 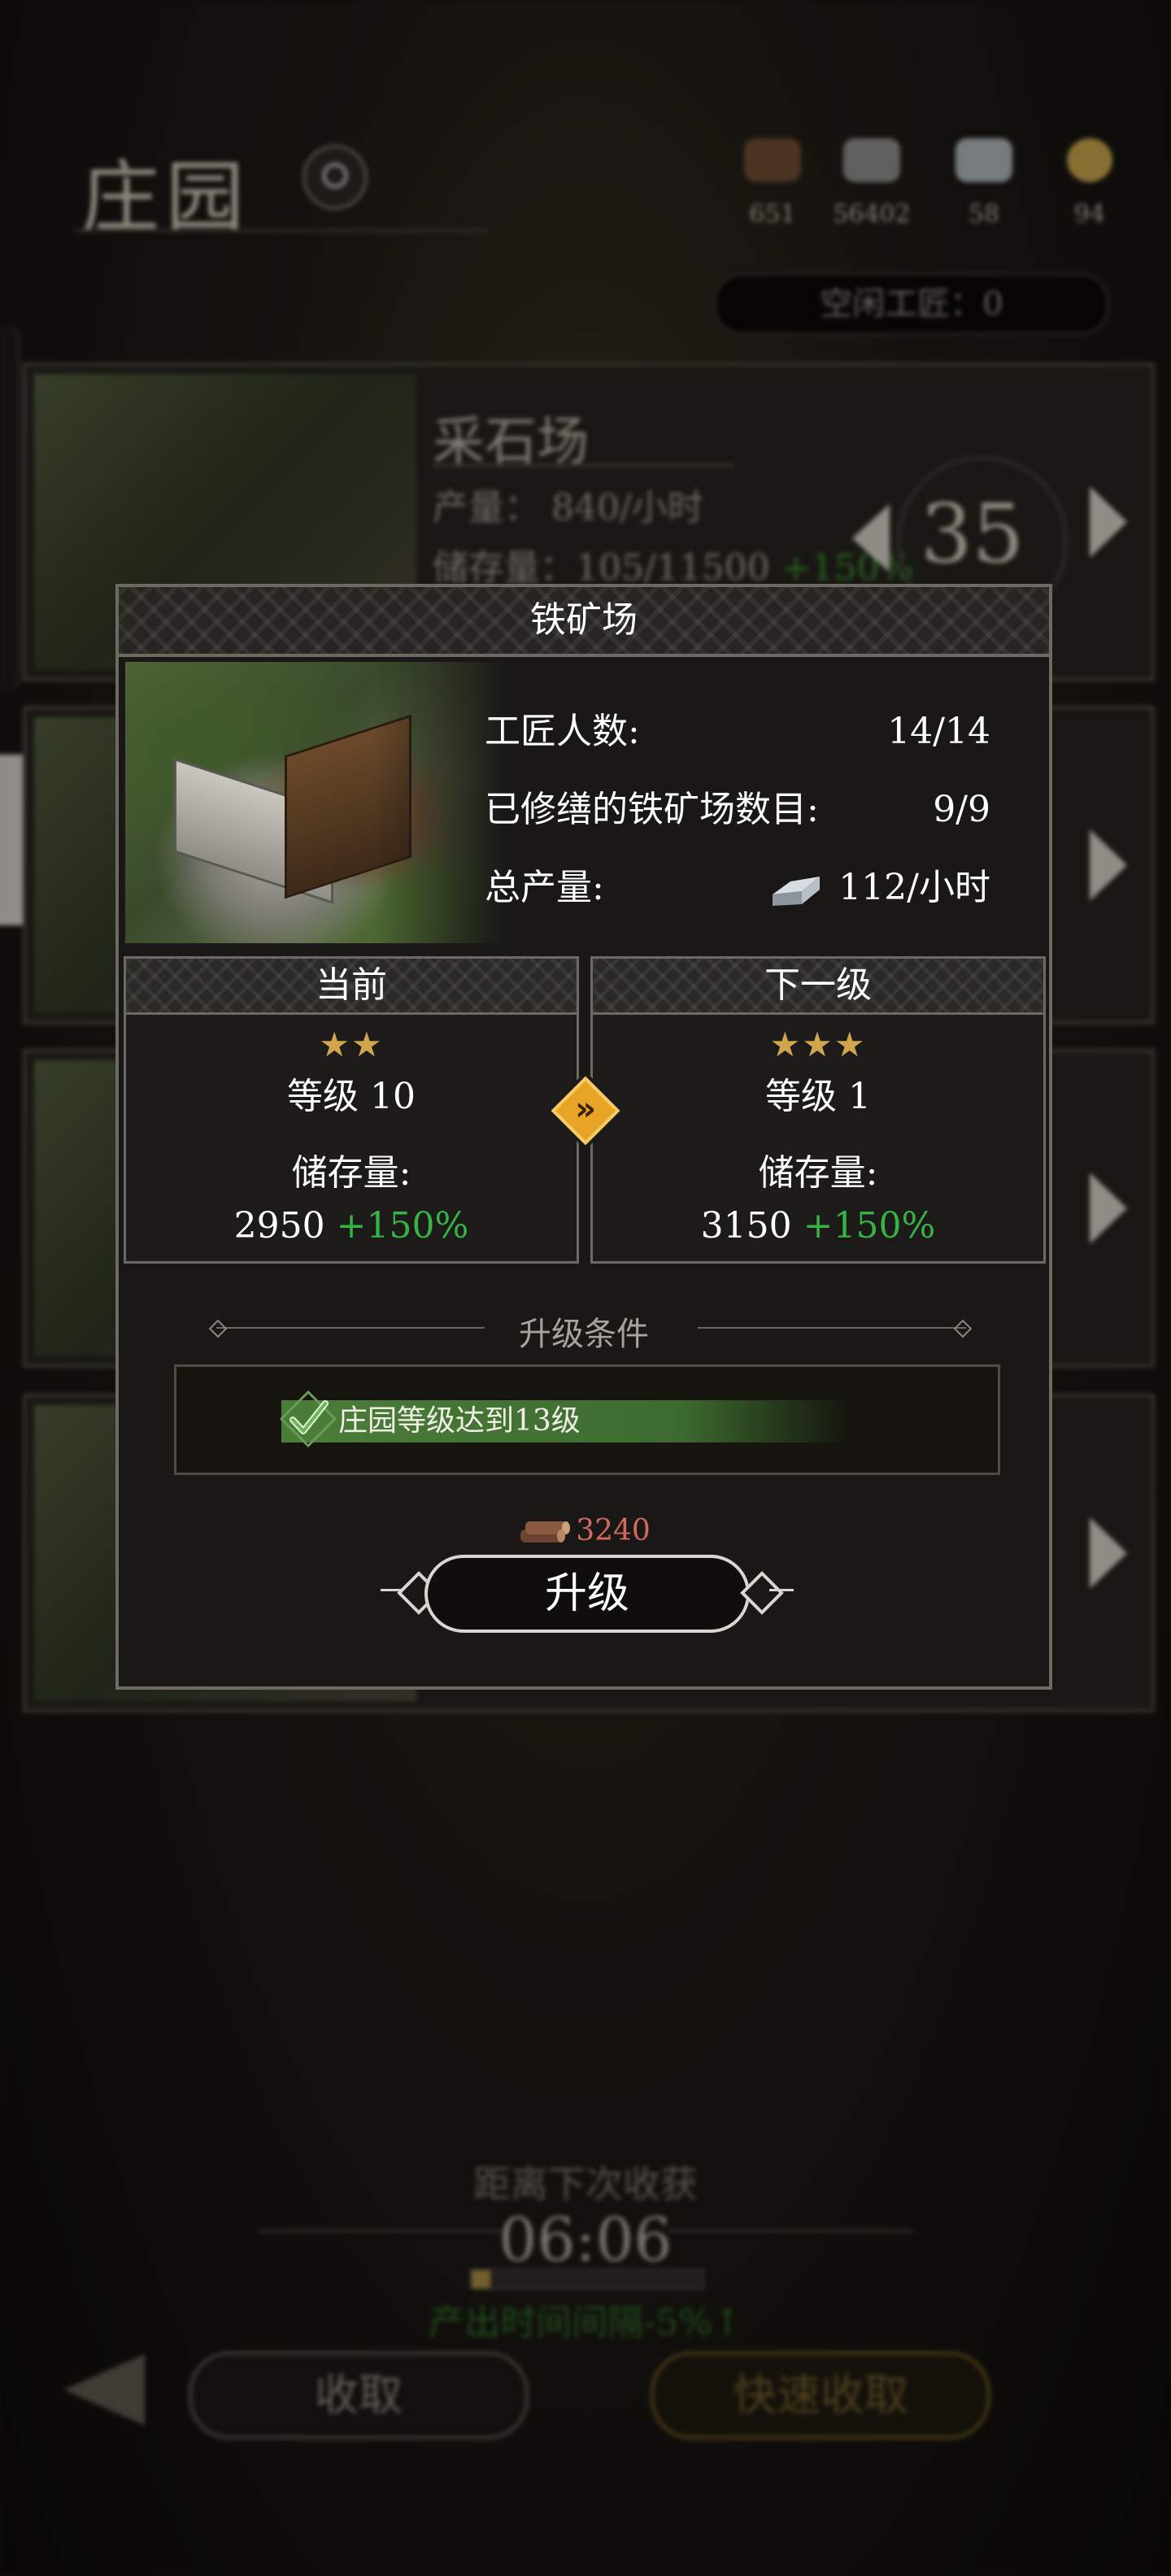 What do you see at coordinates (869, 1226) in the screenshot?
I see `next-storage-bonus: +150%` at bounding box center [869, 1226].